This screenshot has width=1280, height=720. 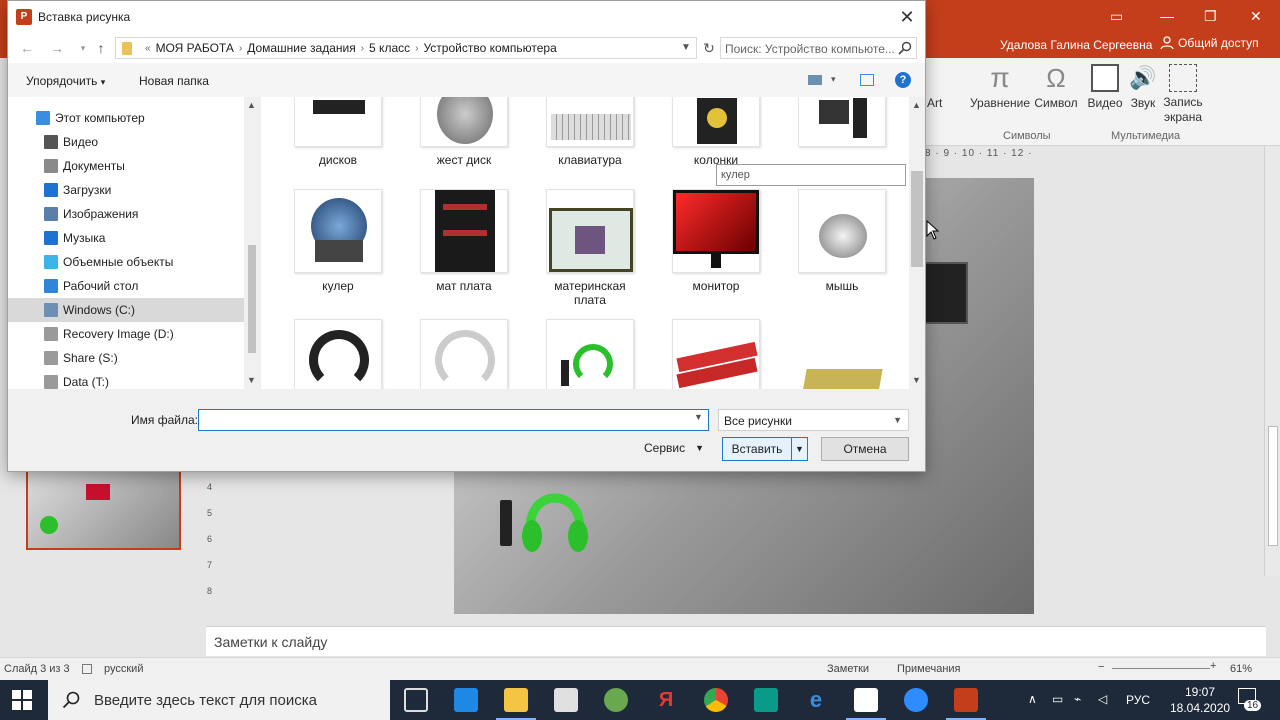 I want to click on insert-options-icon: ▼, so click(x=799, y=449).